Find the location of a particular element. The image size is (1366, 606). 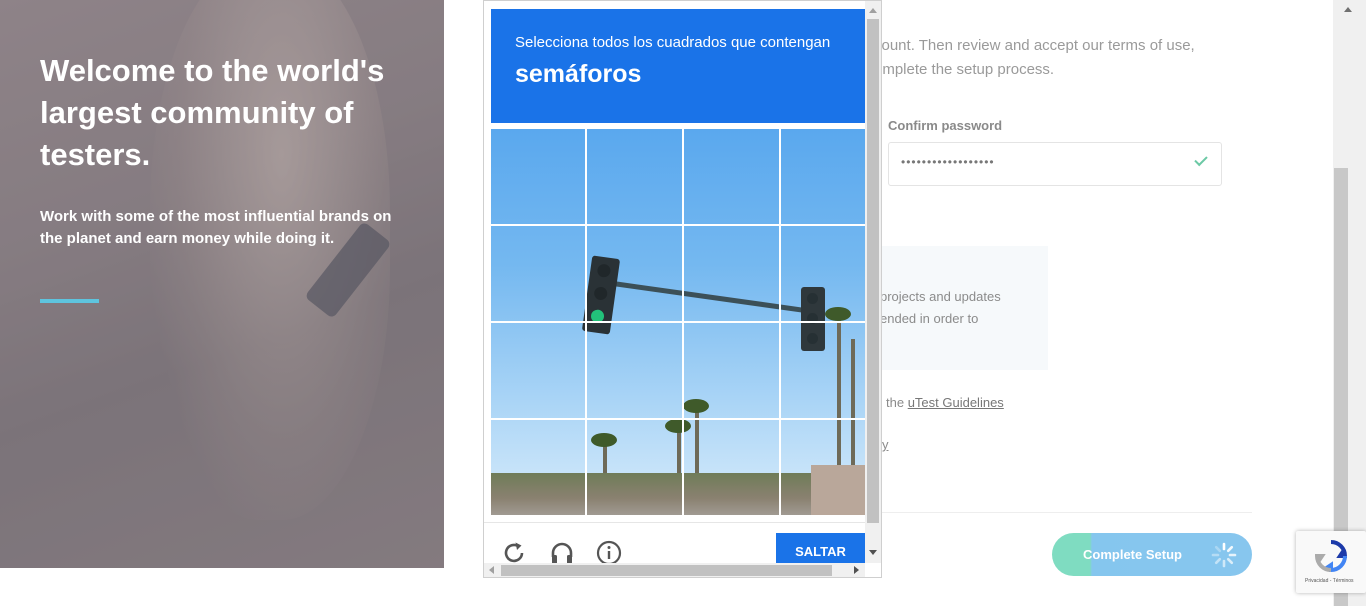

checkmark-icon is located at coordinates (1201, 159).